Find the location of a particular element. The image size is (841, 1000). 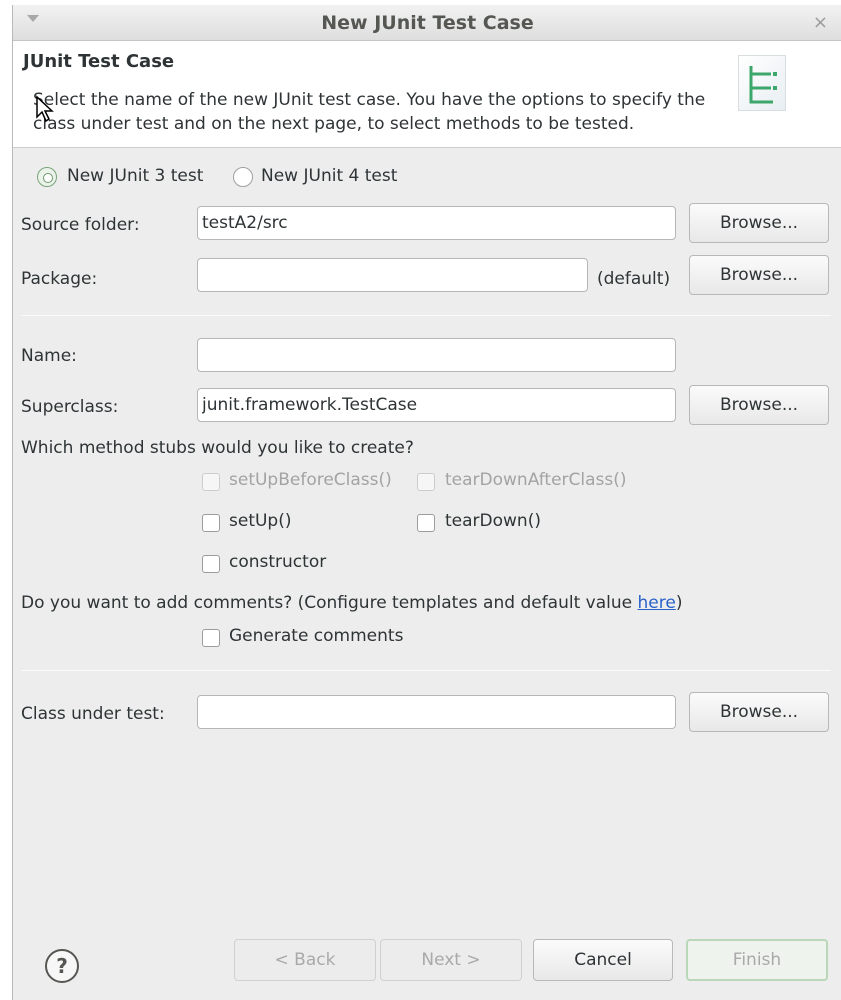

junit3-radio is located at coordinates (47, 177).